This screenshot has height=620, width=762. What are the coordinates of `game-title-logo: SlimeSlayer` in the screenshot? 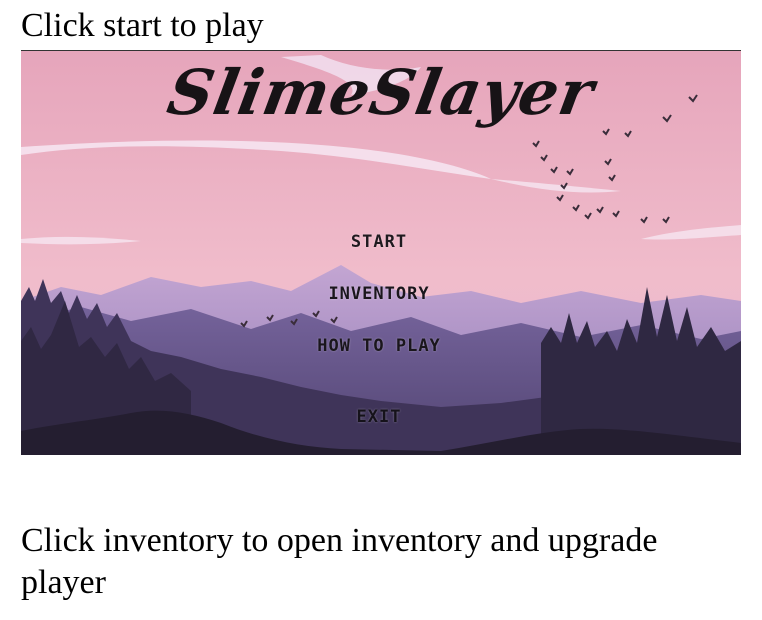 It's located at (381, 92).